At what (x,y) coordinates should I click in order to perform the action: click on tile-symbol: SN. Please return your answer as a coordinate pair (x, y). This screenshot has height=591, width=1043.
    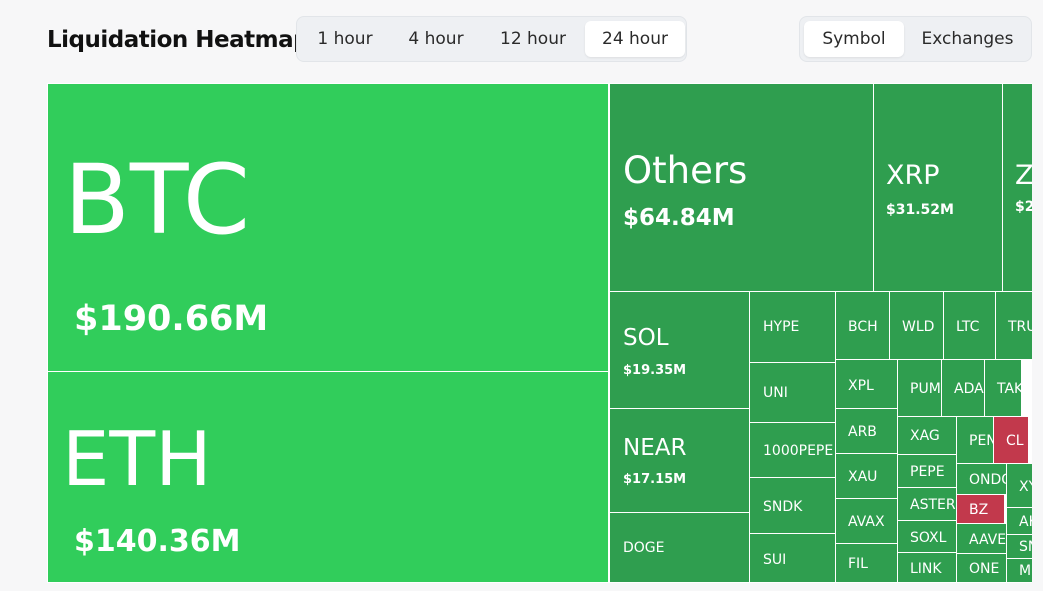
    Looking at the image, I should click on (1025, 547).